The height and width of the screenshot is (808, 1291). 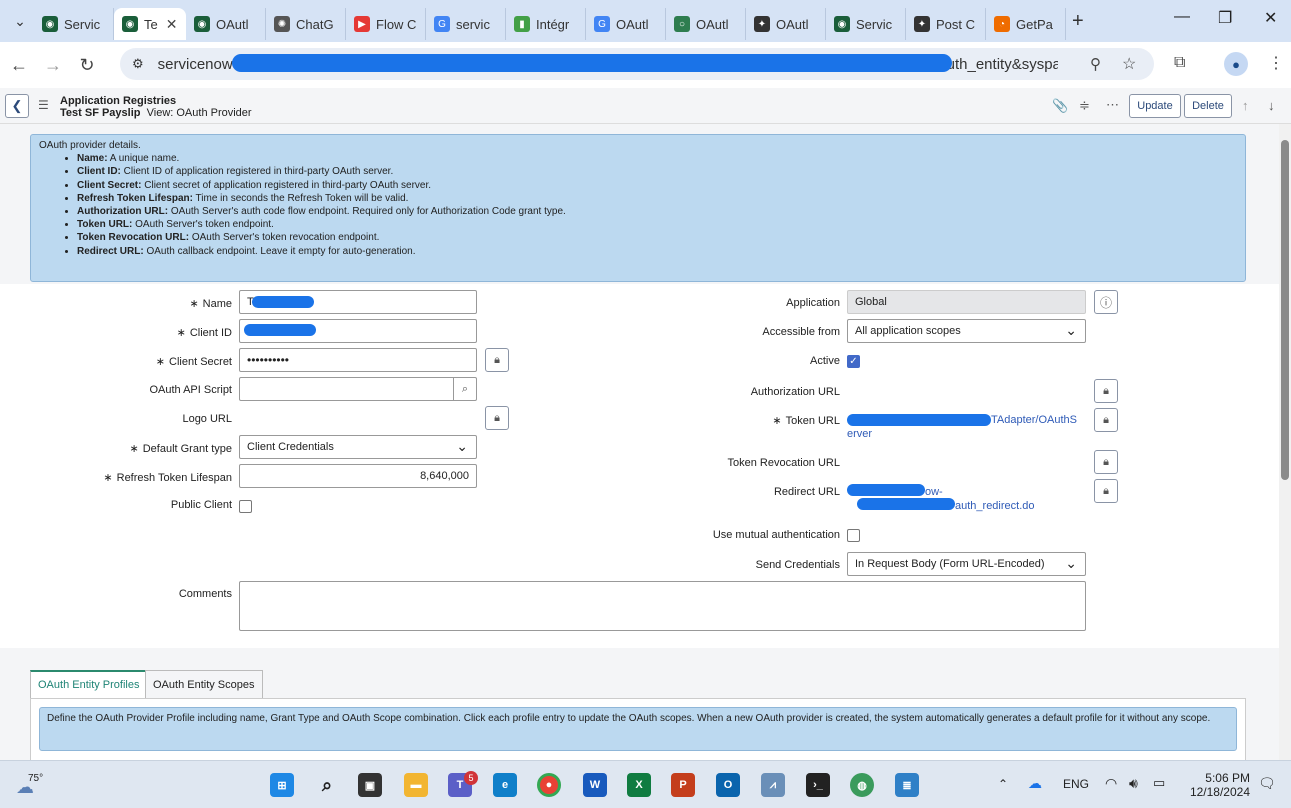 I want to click on view-name: View: OAuth Provider, so click(x=199, y=113).